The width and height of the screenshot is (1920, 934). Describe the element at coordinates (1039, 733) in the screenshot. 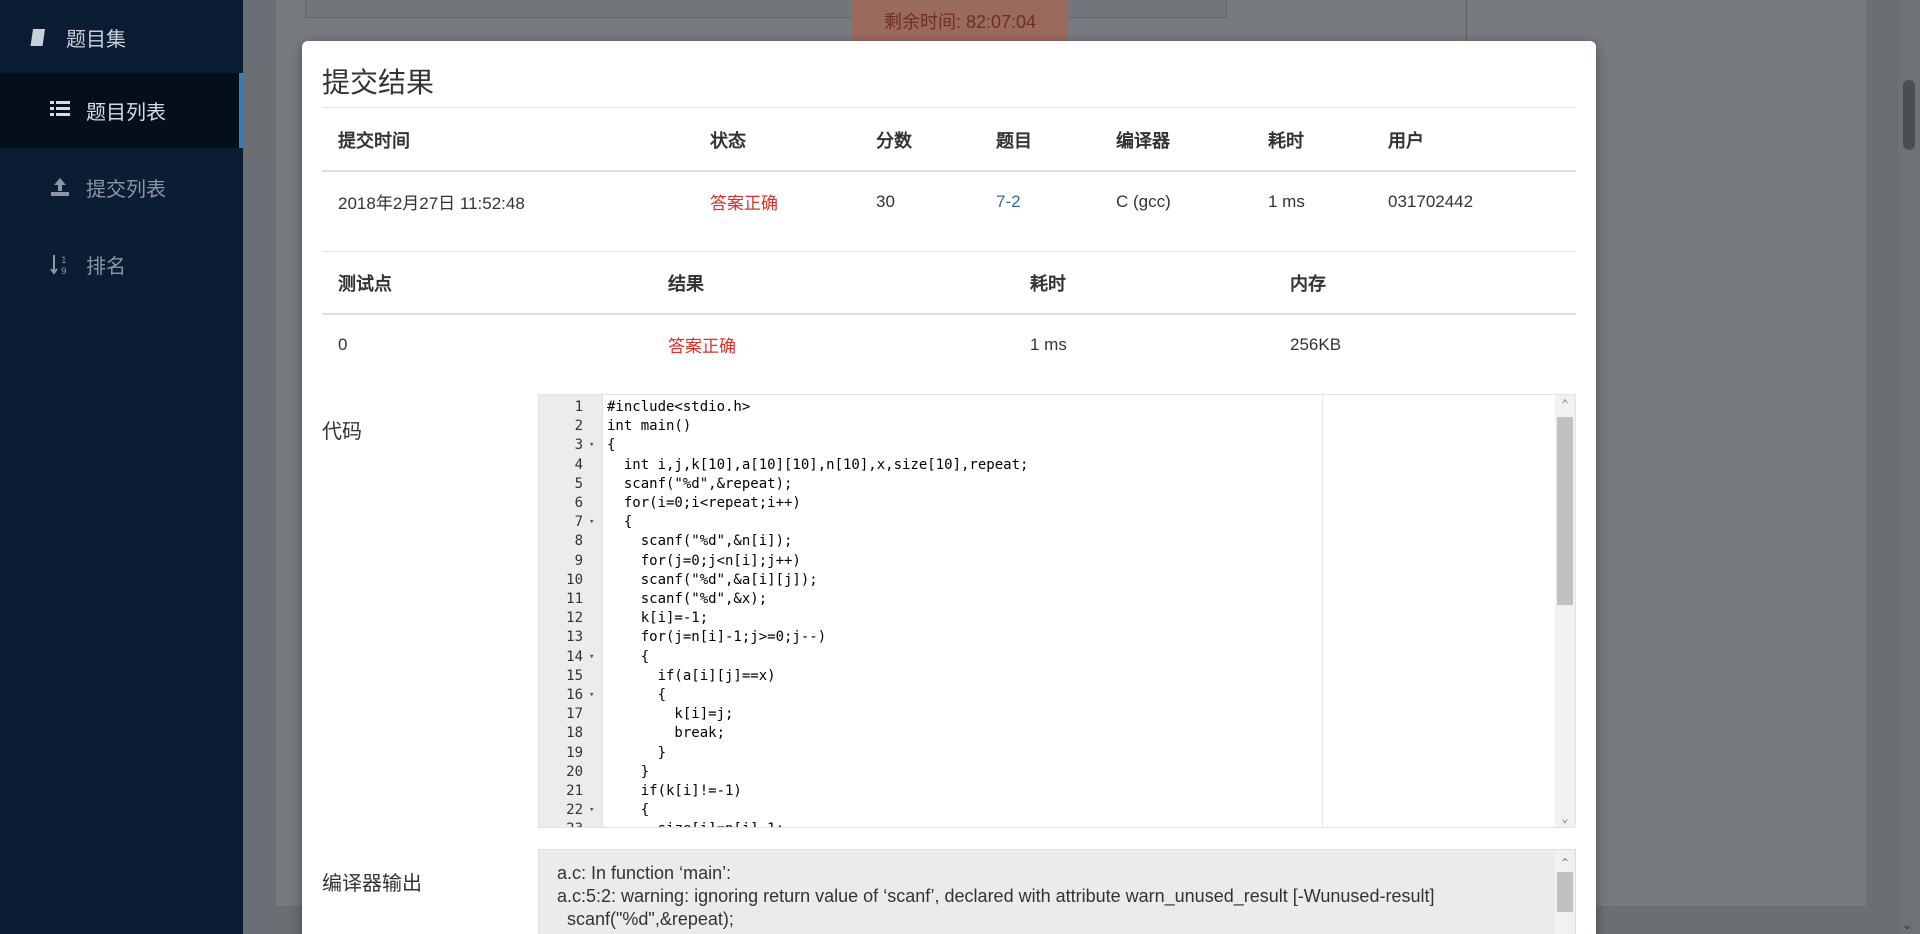

I see `code-line: 18 break;` at that location.